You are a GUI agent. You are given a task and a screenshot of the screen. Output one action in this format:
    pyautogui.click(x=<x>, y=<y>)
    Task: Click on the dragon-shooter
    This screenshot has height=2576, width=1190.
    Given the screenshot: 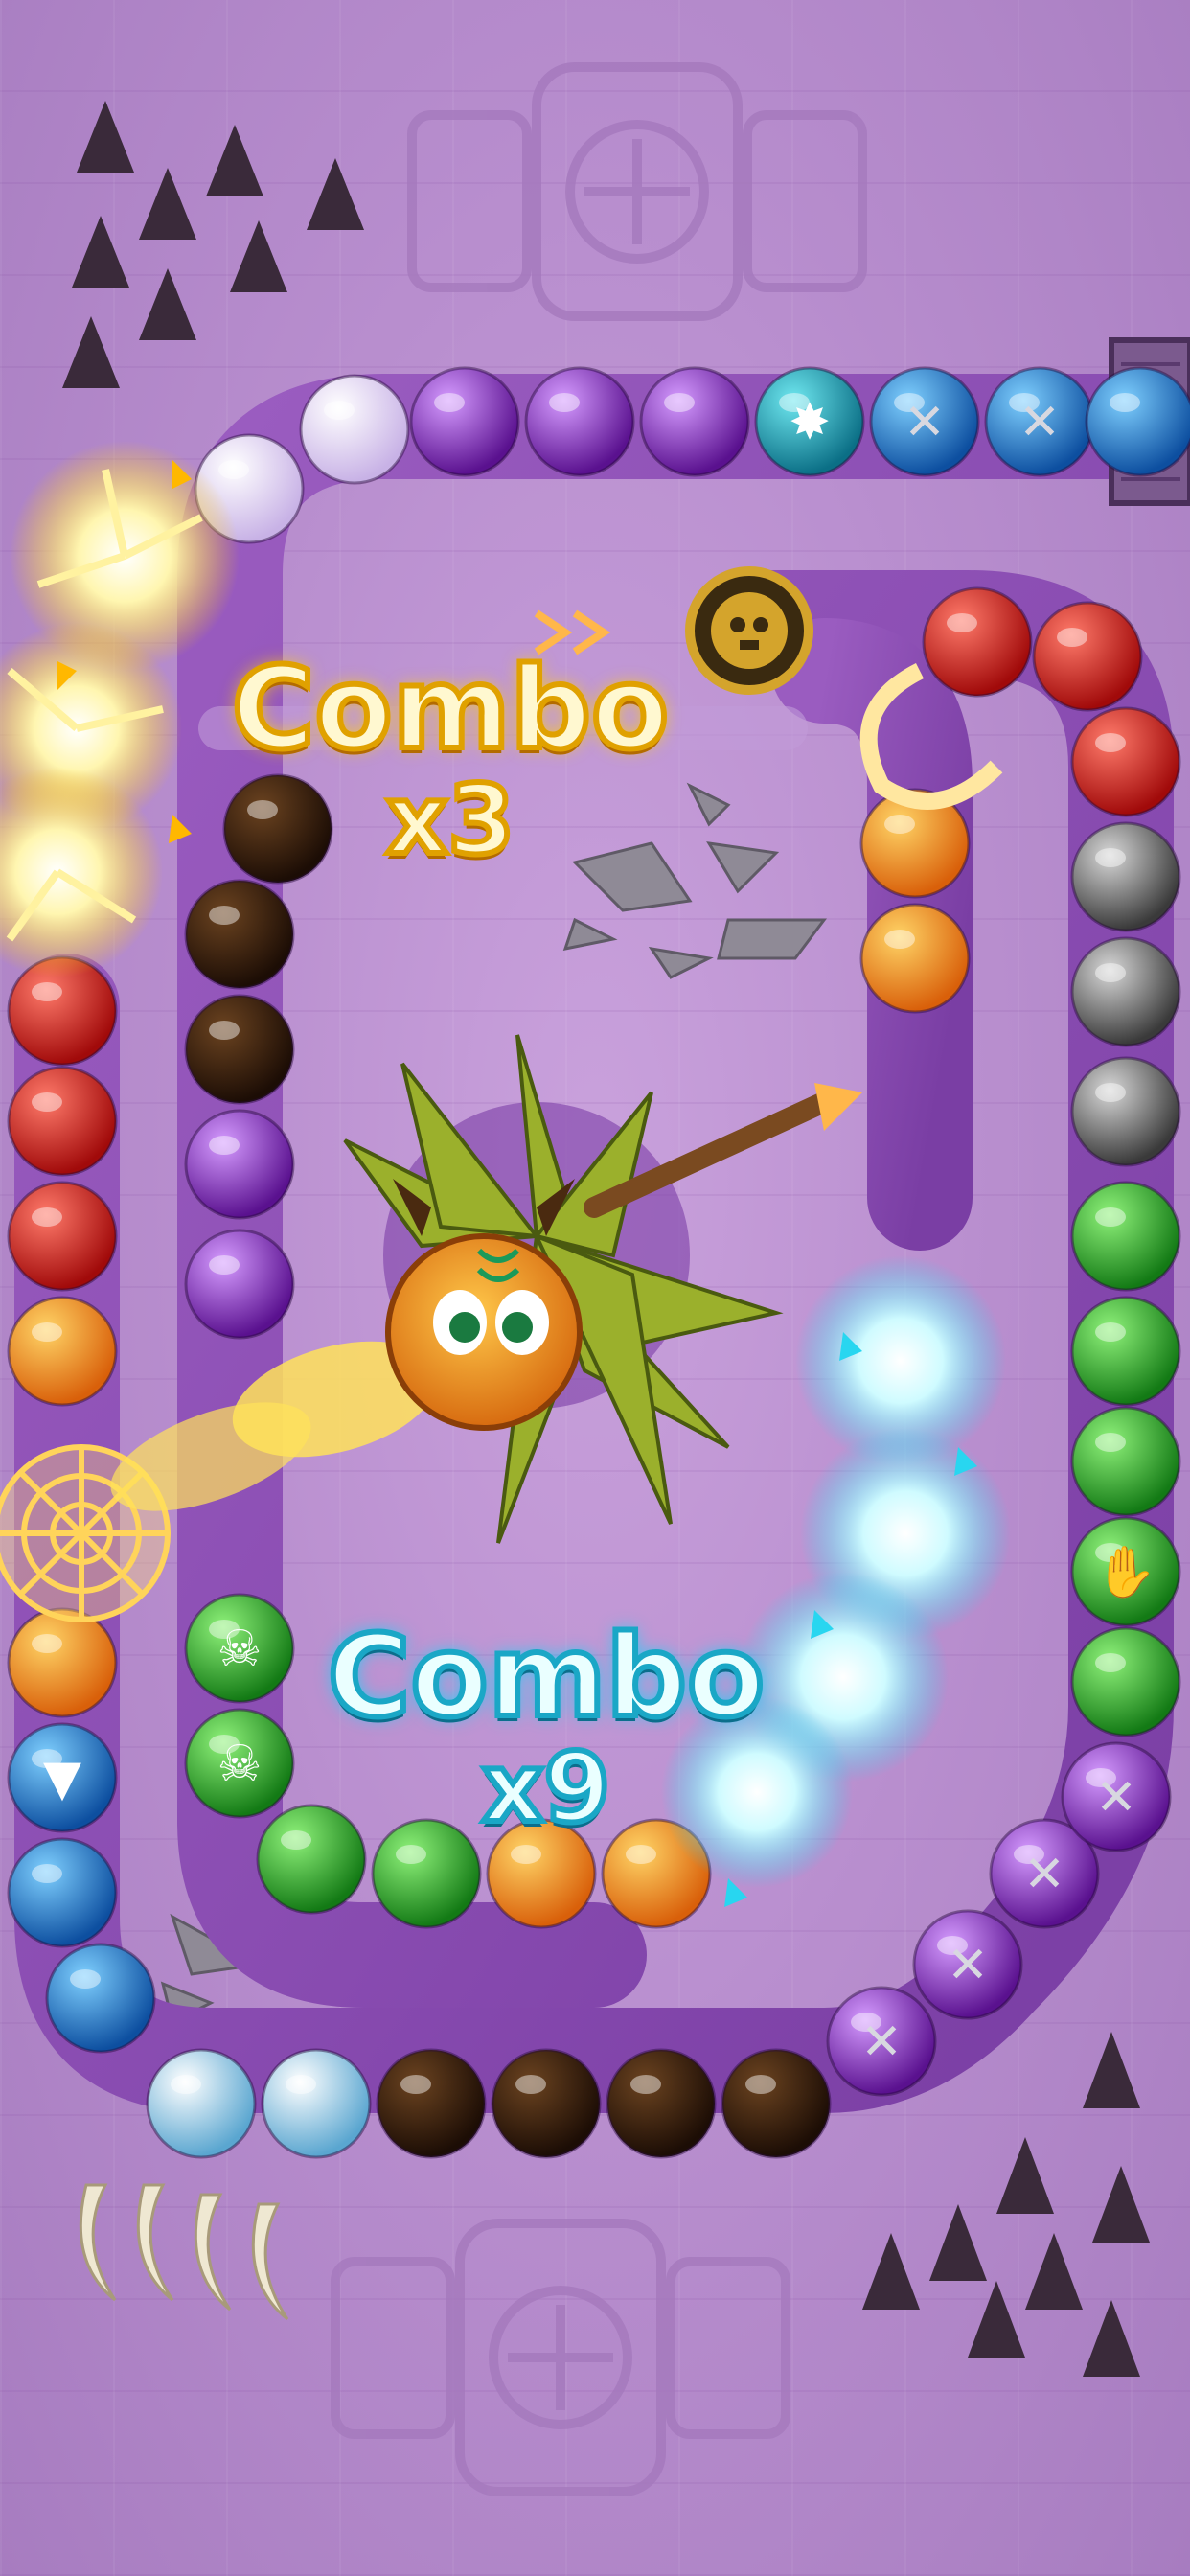 What is the action you would take?
    pyautogui.click(x=603, y=1289)
    